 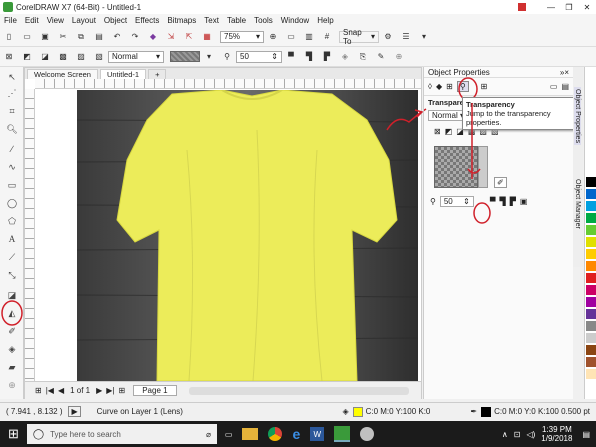 What do you see at coordinates (38, 390) in the screenshot?
I see `add-page-before-icon: ⊞` at bounding box center [38, 390].